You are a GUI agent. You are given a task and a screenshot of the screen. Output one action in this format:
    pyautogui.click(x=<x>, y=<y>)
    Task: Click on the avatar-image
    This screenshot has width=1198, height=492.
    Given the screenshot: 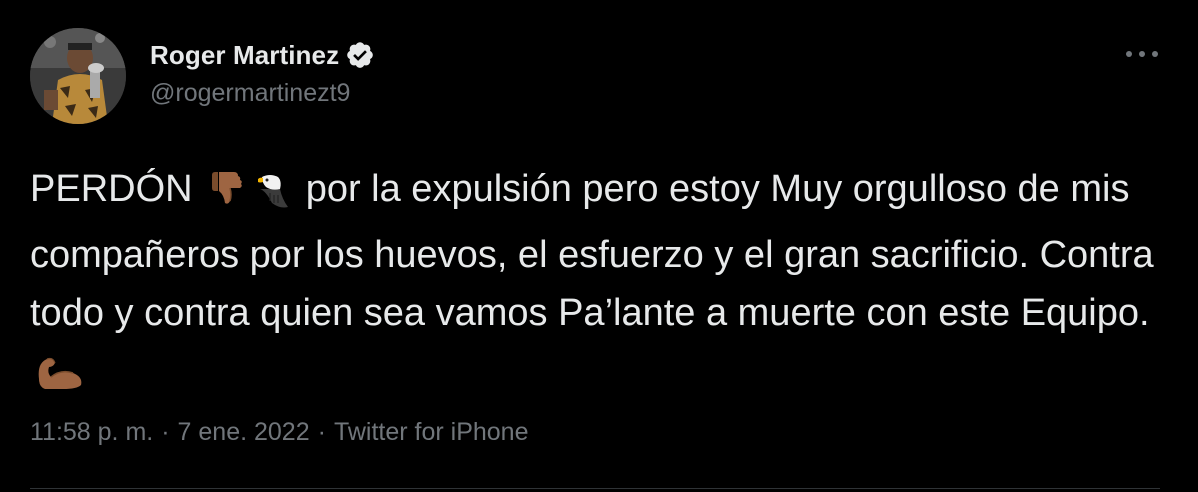 What is the action you would take?
    pyautogui.click(x=78, y=76)
    